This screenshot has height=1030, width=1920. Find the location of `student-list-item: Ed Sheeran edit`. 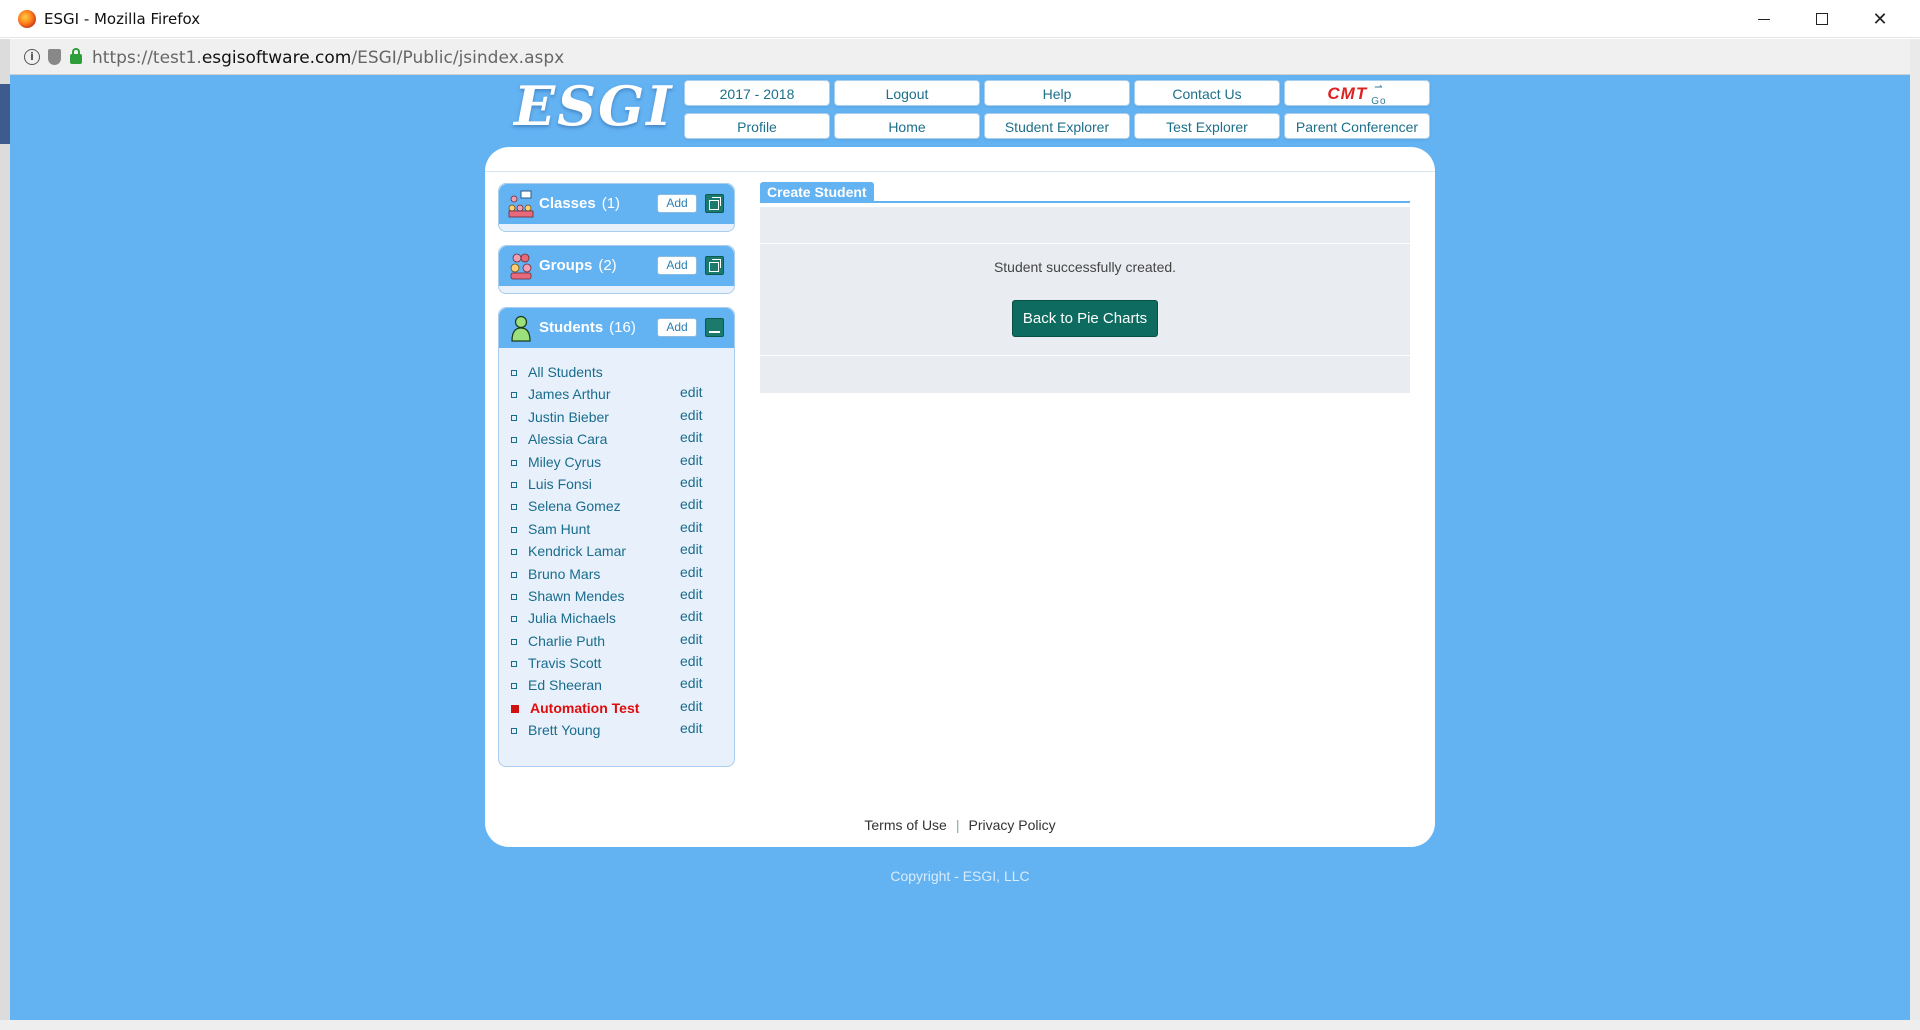

student-list-item: Ed Sheeran edit is located at coordinates (616, 685).